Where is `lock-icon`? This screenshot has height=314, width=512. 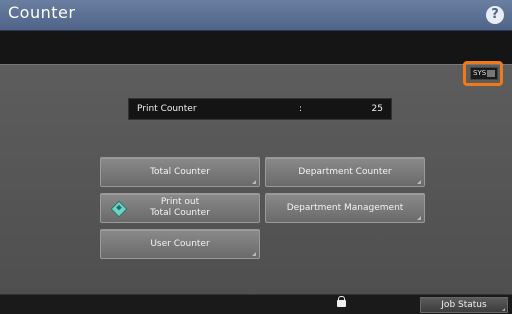 lock-icon is located at coordinates (341, 301).